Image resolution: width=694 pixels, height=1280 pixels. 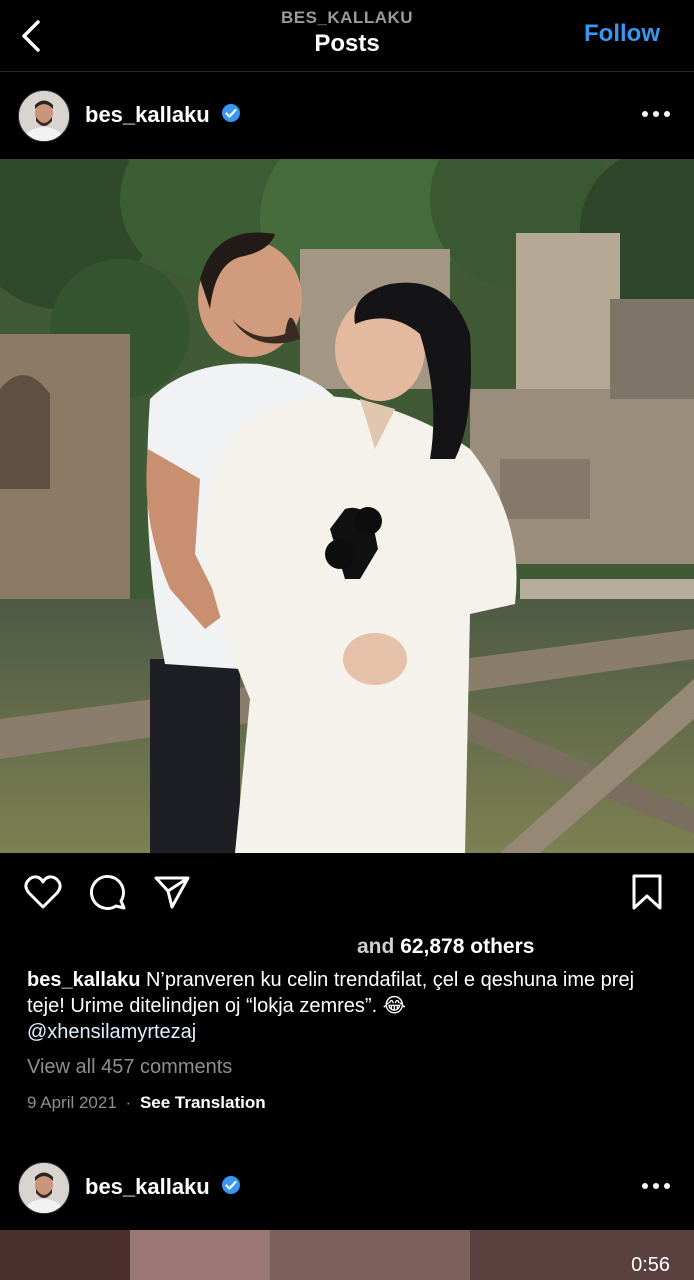 What do you see at coordinates (72, 1102) in the screenshot?
I see `post-date: 9 April 2021` at bounding box center [72, 1102].